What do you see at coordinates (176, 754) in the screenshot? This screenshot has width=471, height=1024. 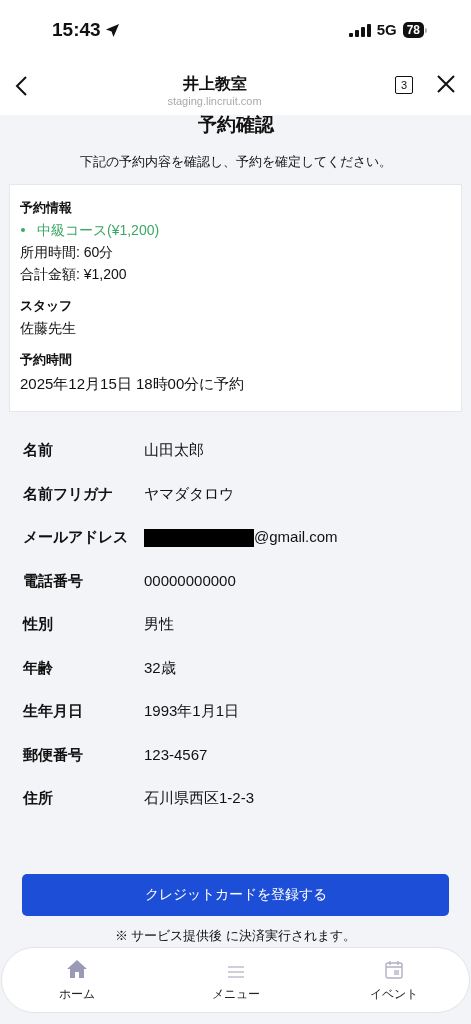 I see `field-value: 123-4567` at bounding box center [176, 754].